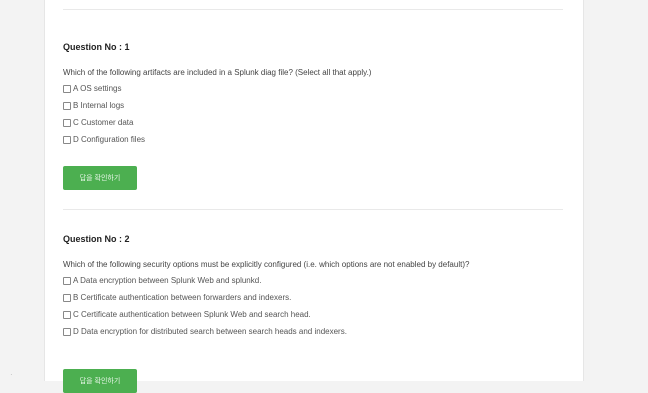  What do you see at coordinates (103, 122) in the screenshot?
I see `option-label: C Customer data` at bounding box center [103, 122].